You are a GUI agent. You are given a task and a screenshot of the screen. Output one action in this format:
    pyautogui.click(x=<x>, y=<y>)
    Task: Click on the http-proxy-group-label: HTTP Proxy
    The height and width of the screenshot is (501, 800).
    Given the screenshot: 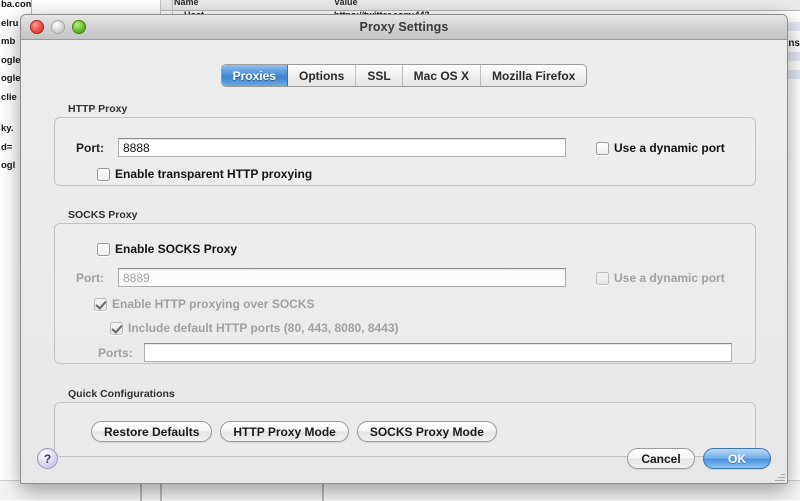 What is the action you would take?
    pyautogui.click(x=97, y=109)
    